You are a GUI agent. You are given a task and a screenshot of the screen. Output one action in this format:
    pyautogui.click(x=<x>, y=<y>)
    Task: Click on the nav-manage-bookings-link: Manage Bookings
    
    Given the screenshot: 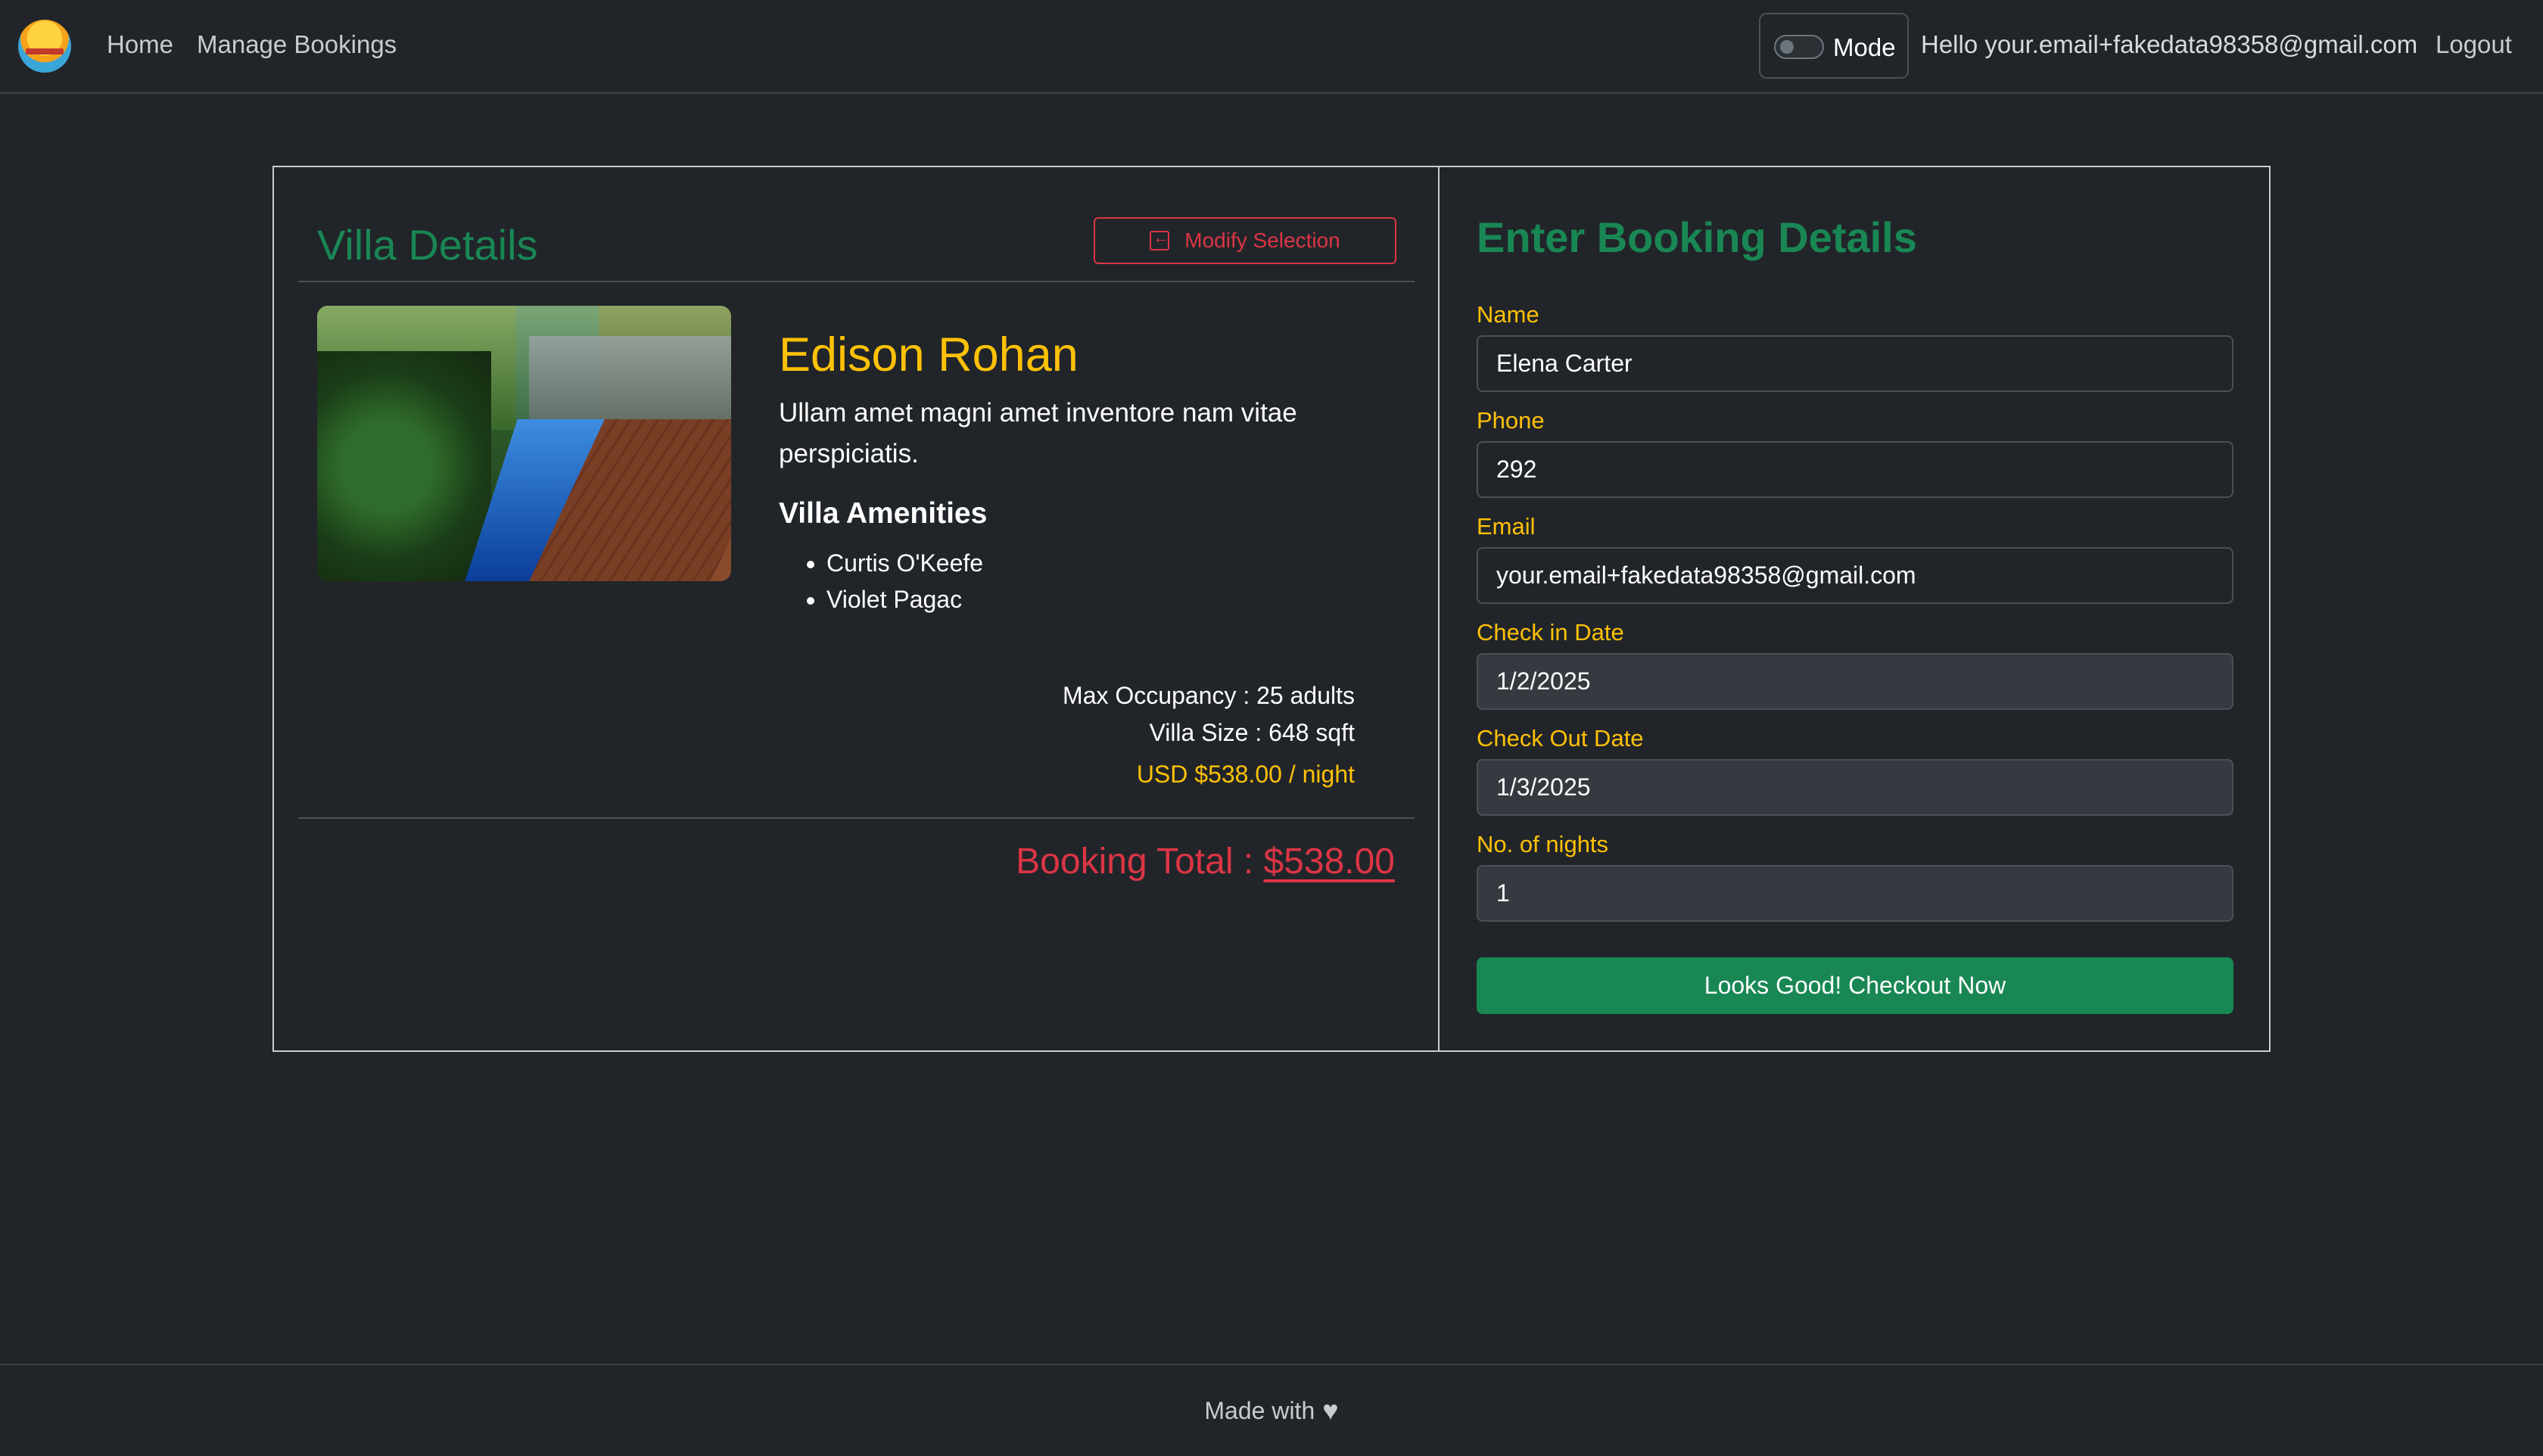 What is the action you would take?
    pyautogui.click(x=297, y=45)
    